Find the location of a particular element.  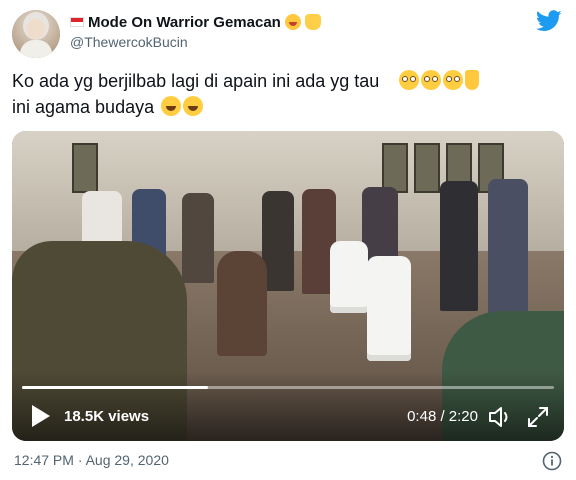

video-progress-bar is located at coordinates (288, 387).